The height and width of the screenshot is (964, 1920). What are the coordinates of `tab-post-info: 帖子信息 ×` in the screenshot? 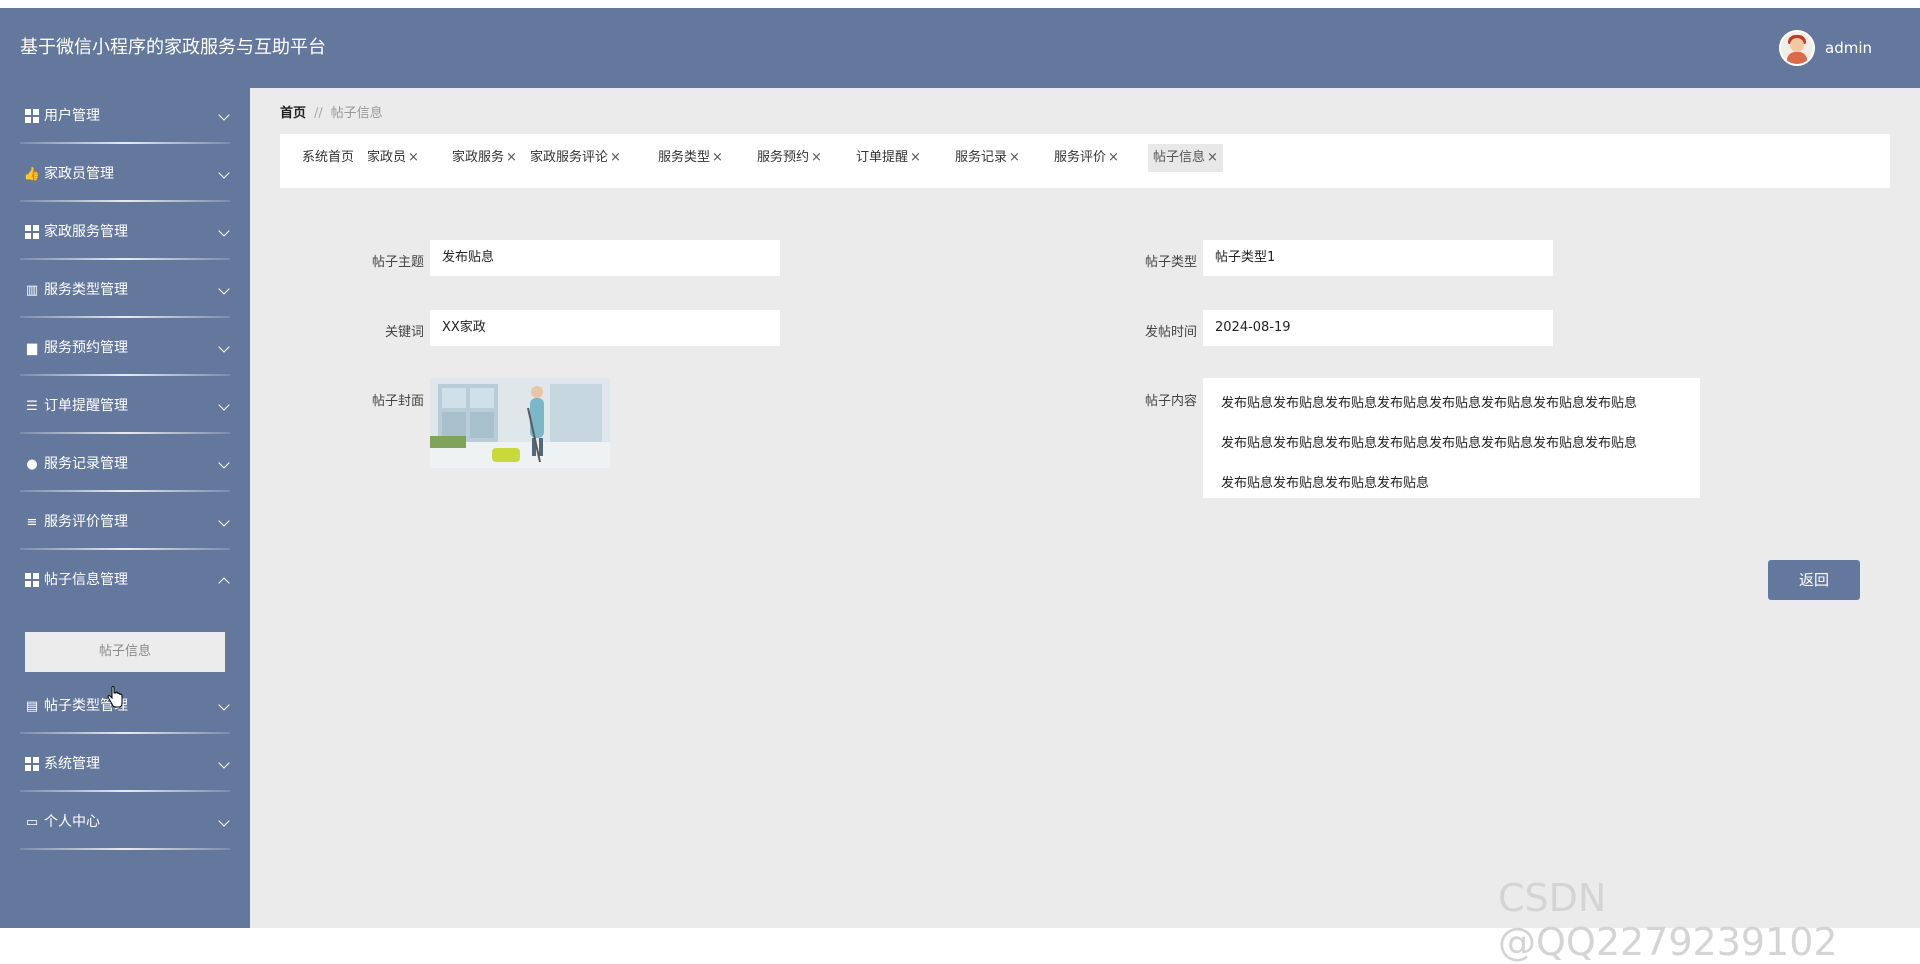 It's located at (1185, 158).